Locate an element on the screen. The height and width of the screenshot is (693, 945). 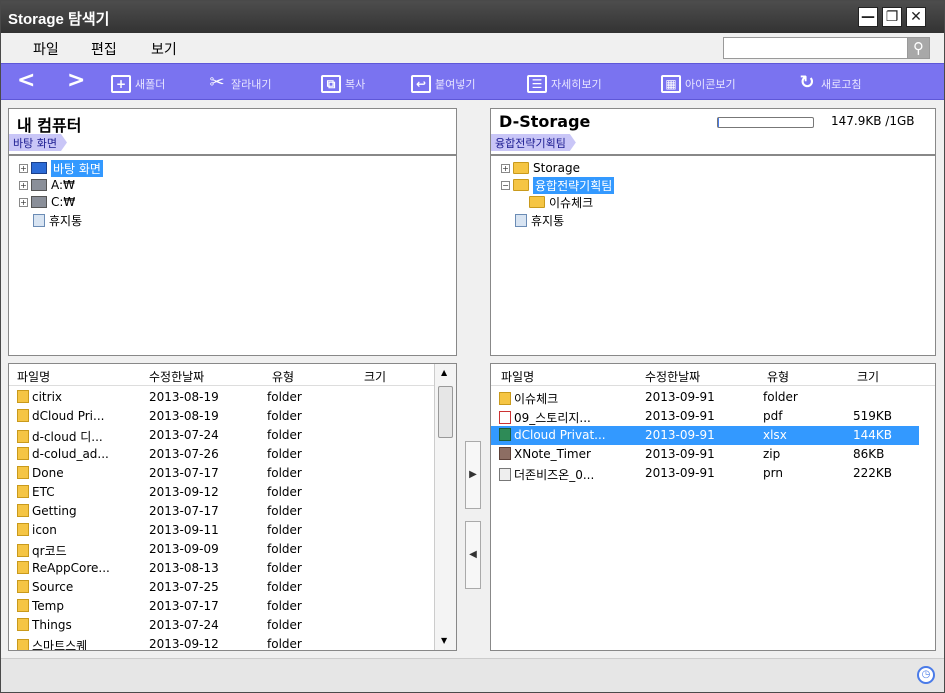
cut-button: ✂ 잘라내기 is located at coordinates (239, 84).